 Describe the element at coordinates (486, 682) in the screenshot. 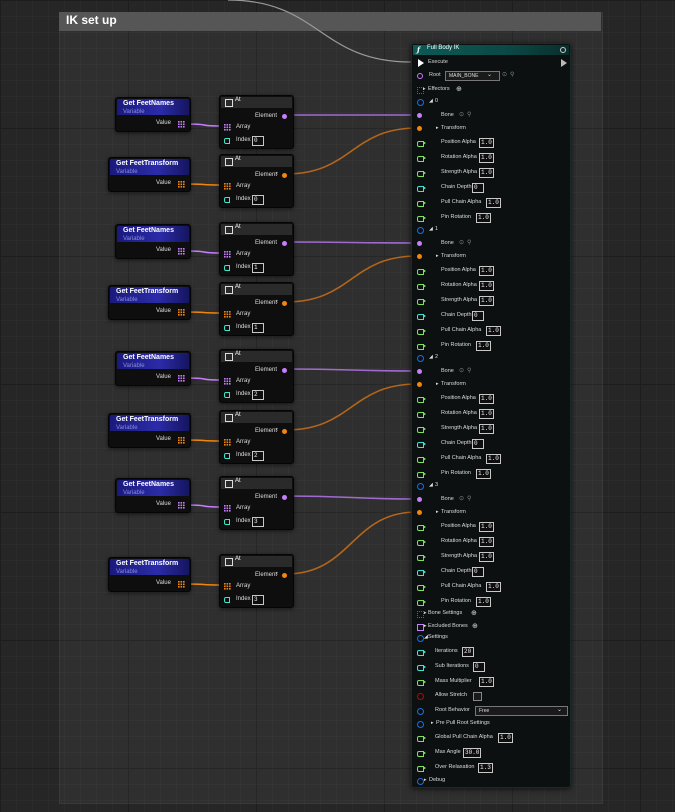

I see `mass-multiplier-field: 1.0` at that location.